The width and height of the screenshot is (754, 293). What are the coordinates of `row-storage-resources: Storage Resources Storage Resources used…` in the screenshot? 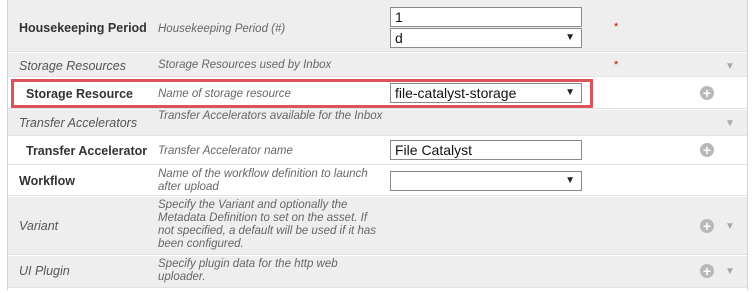 It's located at (377, 65).